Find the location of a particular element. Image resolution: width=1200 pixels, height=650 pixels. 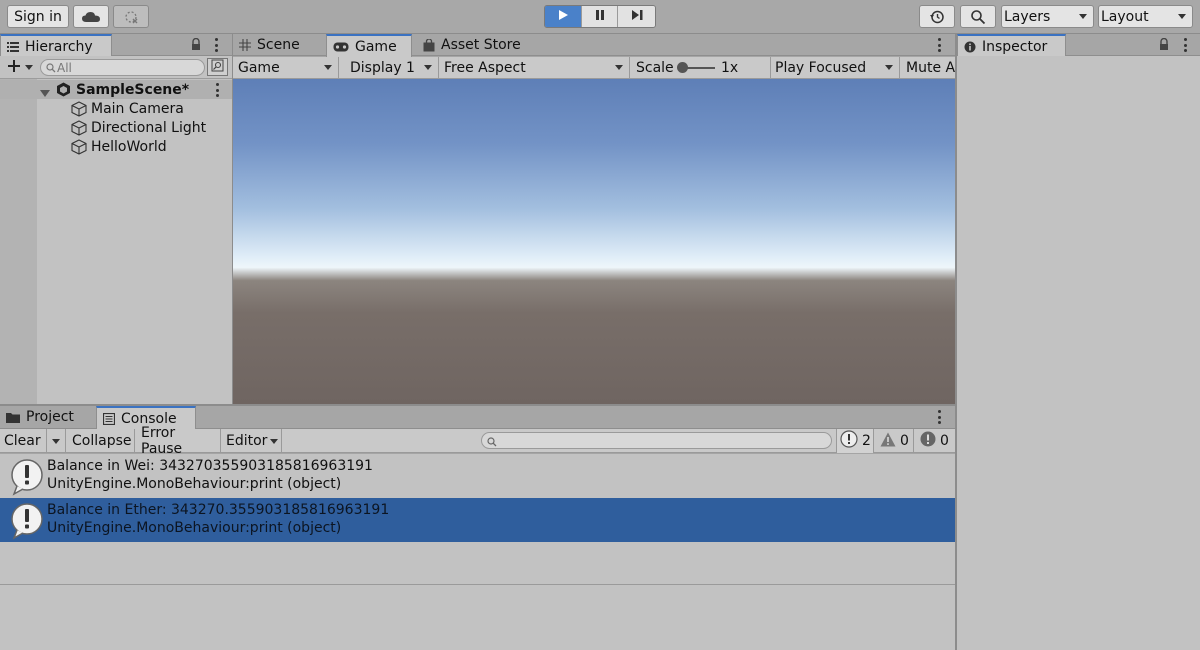

error-filter-toggle: 0 is located at coordinates (935, 441).